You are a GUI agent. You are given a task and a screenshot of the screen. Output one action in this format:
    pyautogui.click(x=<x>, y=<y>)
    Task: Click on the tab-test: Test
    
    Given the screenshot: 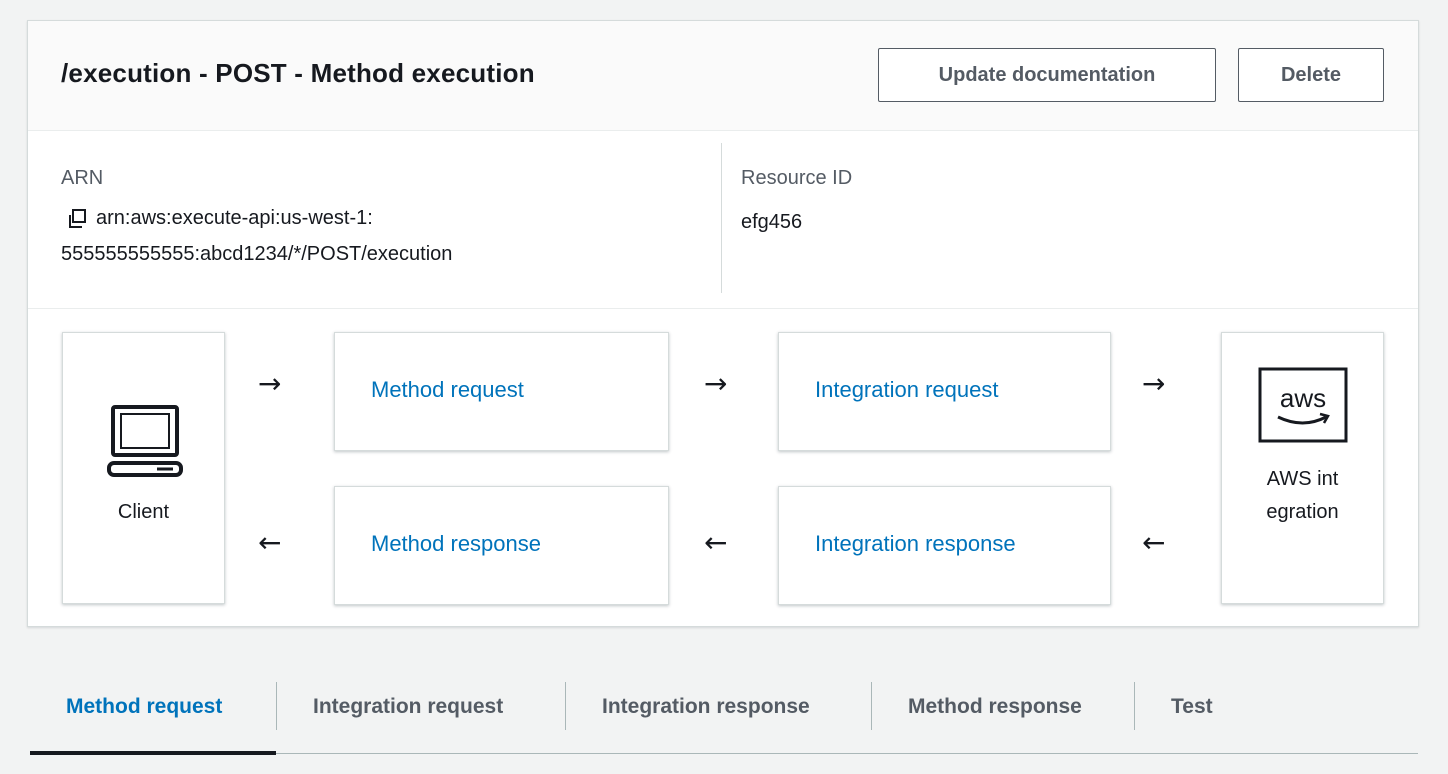 What is the action you would take?
    pyautogui.click(x=1192, y=706)
    